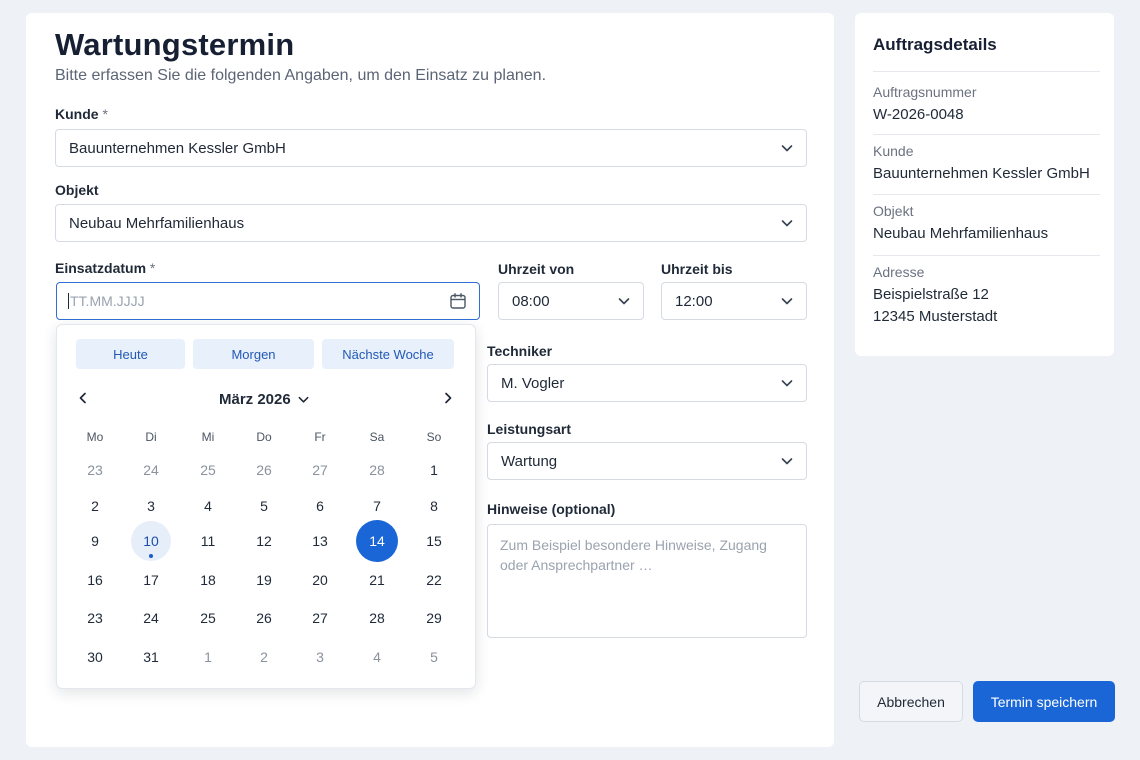  Describe the element at coordinates (208, 437) in the screenshot. I see `weekday-label: Mi` at that location.